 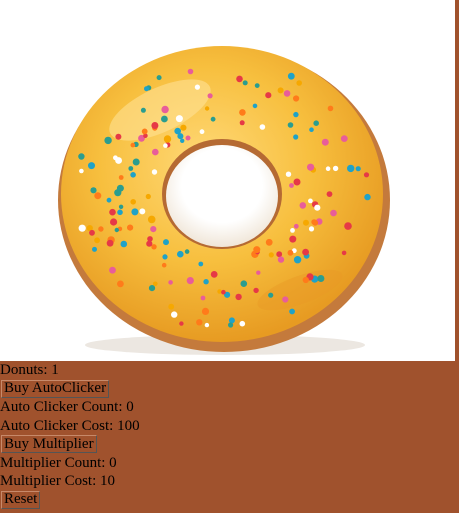 What do you see at coordinates (113, 462) in the screenshot?
I see `multiplier-count-value: 0` at bounding box center [113, 462].